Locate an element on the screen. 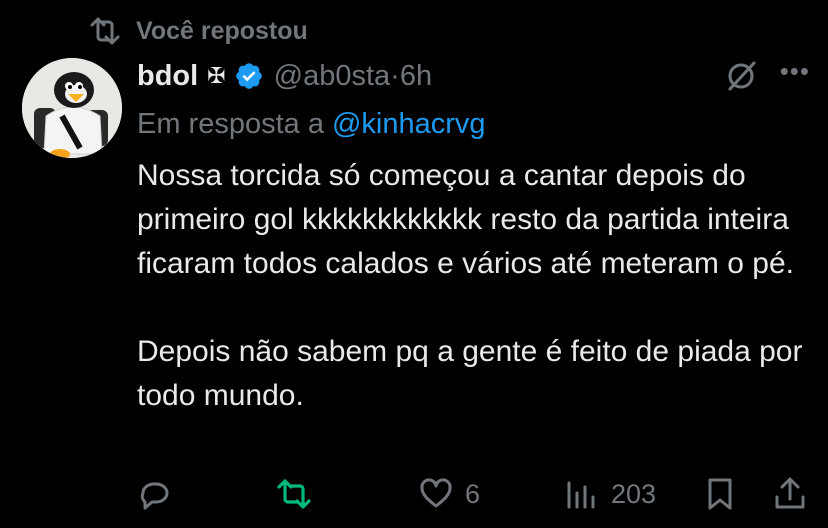  header-actions: ••• is located at coordinates (767, 75).